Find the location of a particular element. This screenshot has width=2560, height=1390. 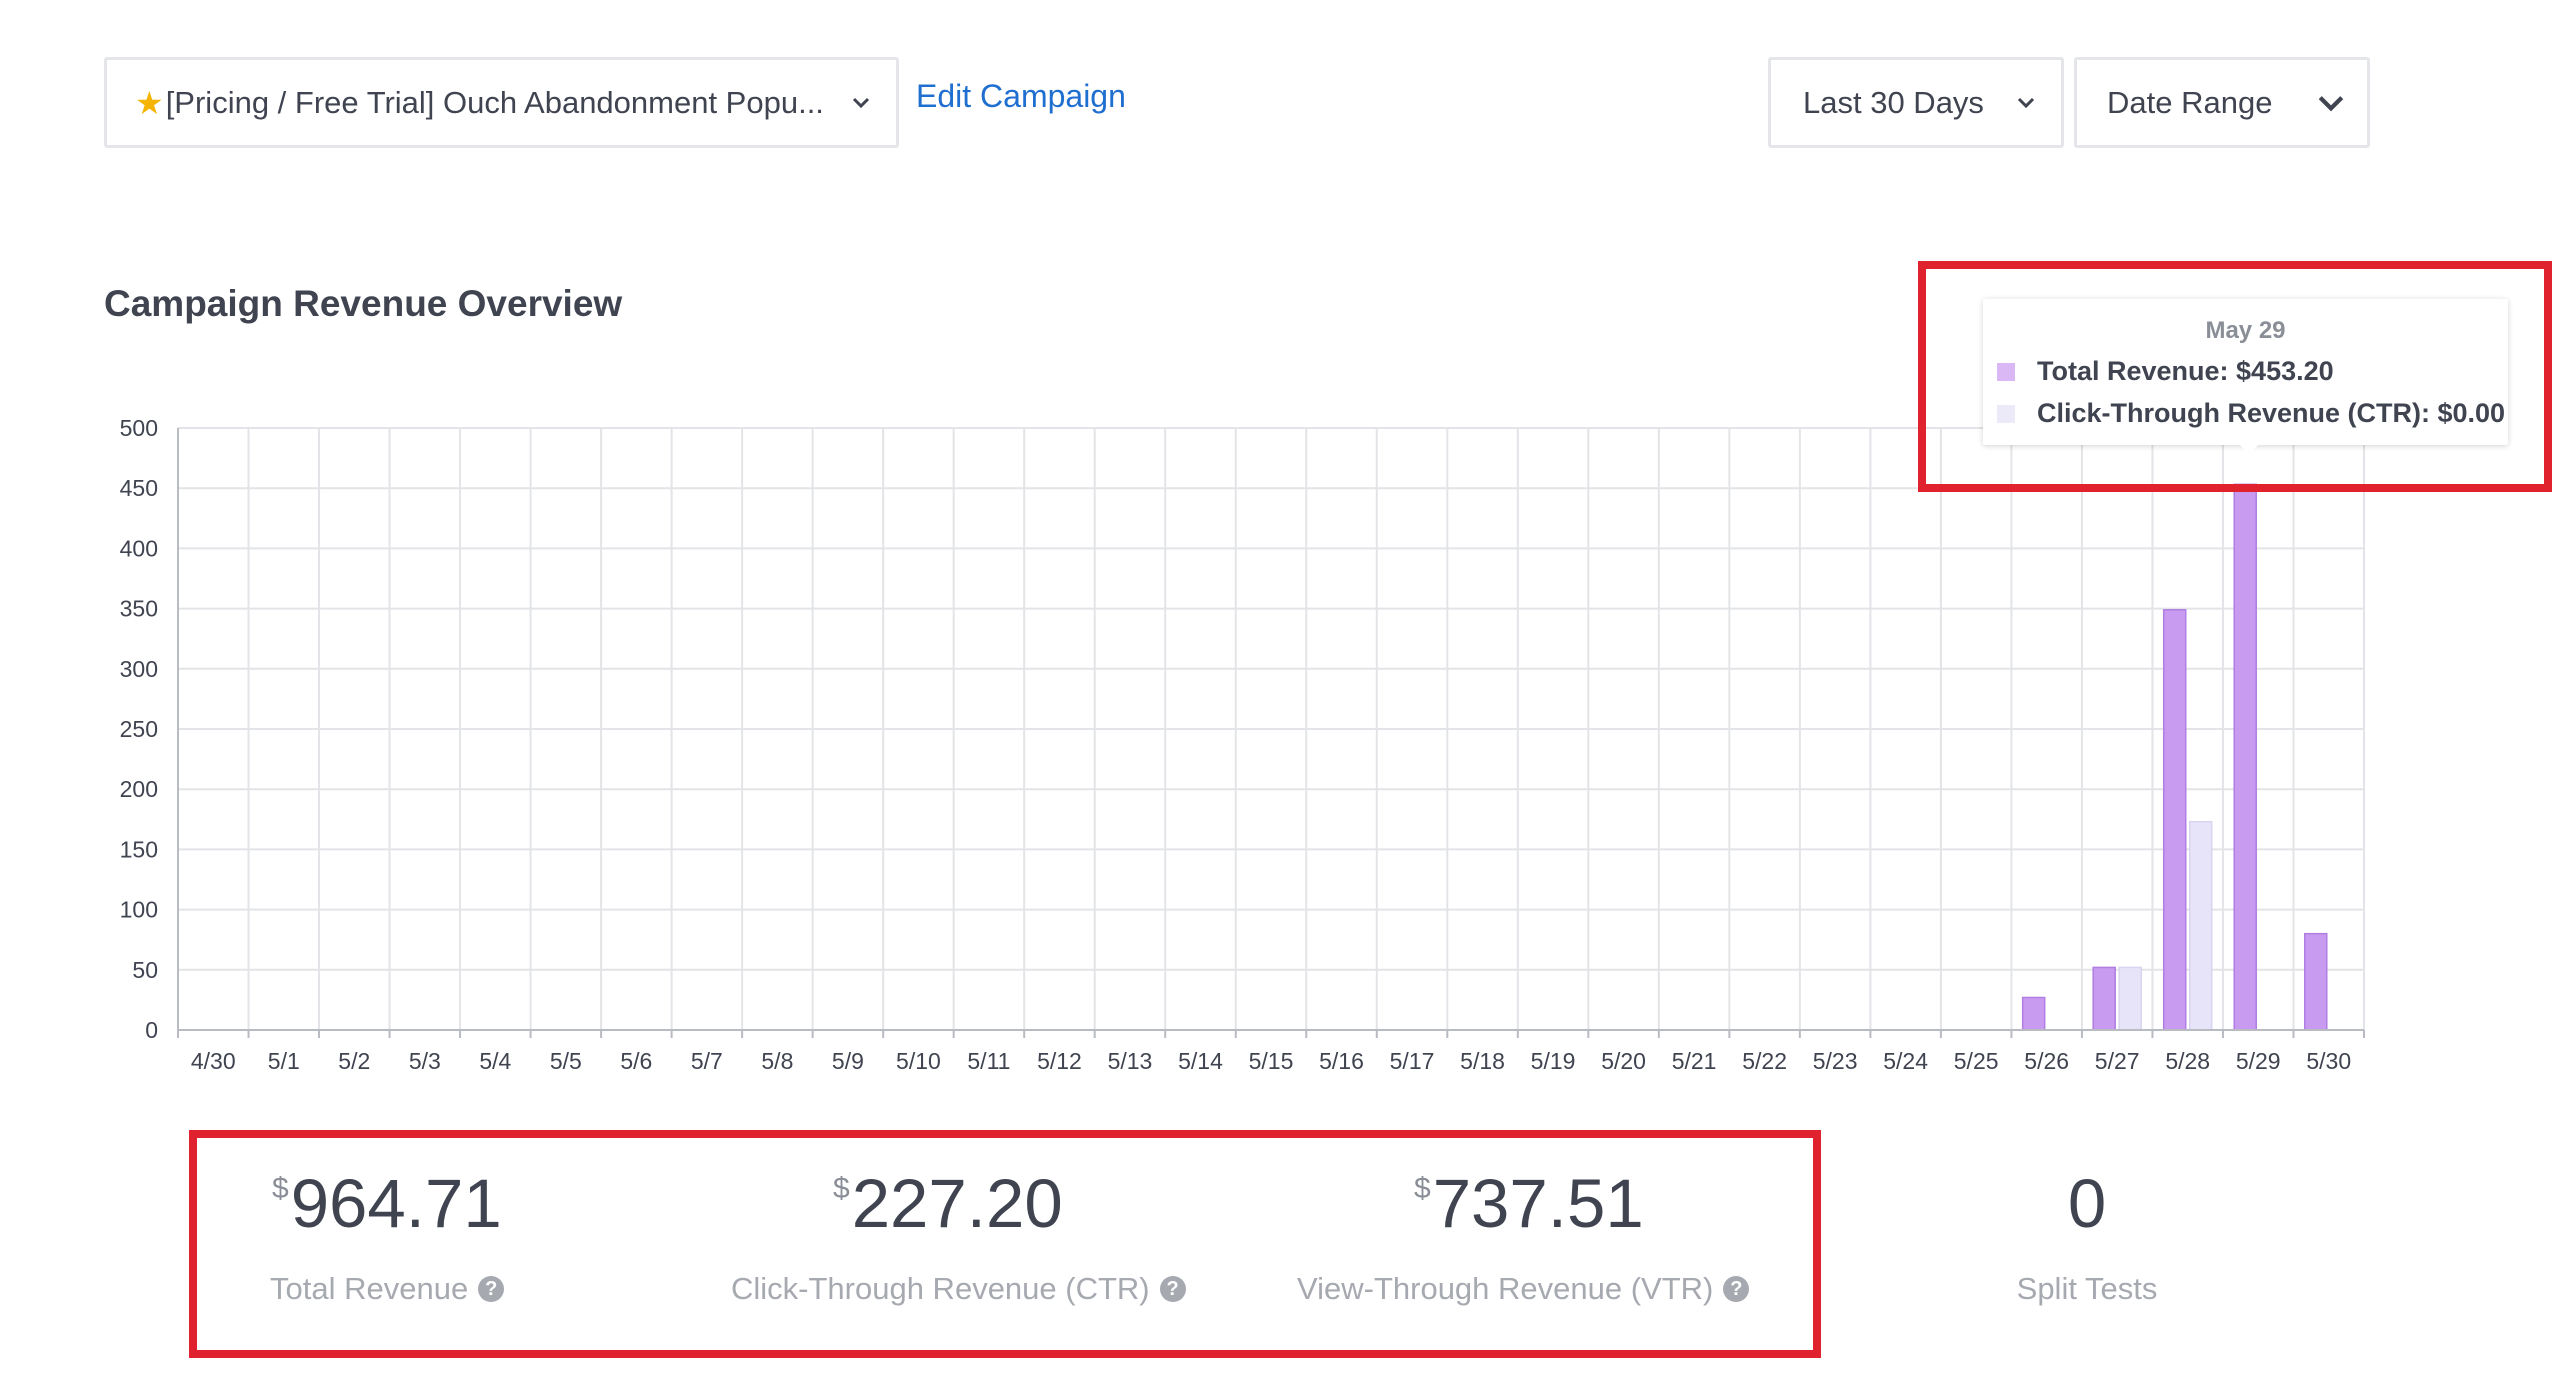

x-tick-label: 5/15 is located at coordinates (1271, 1061).